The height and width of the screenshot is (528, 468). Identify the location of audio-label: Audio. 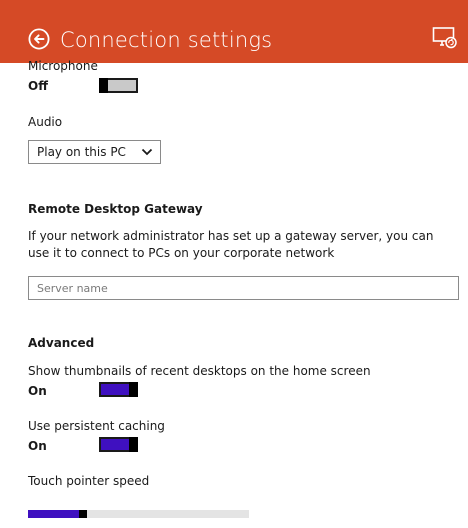
(45, 122).